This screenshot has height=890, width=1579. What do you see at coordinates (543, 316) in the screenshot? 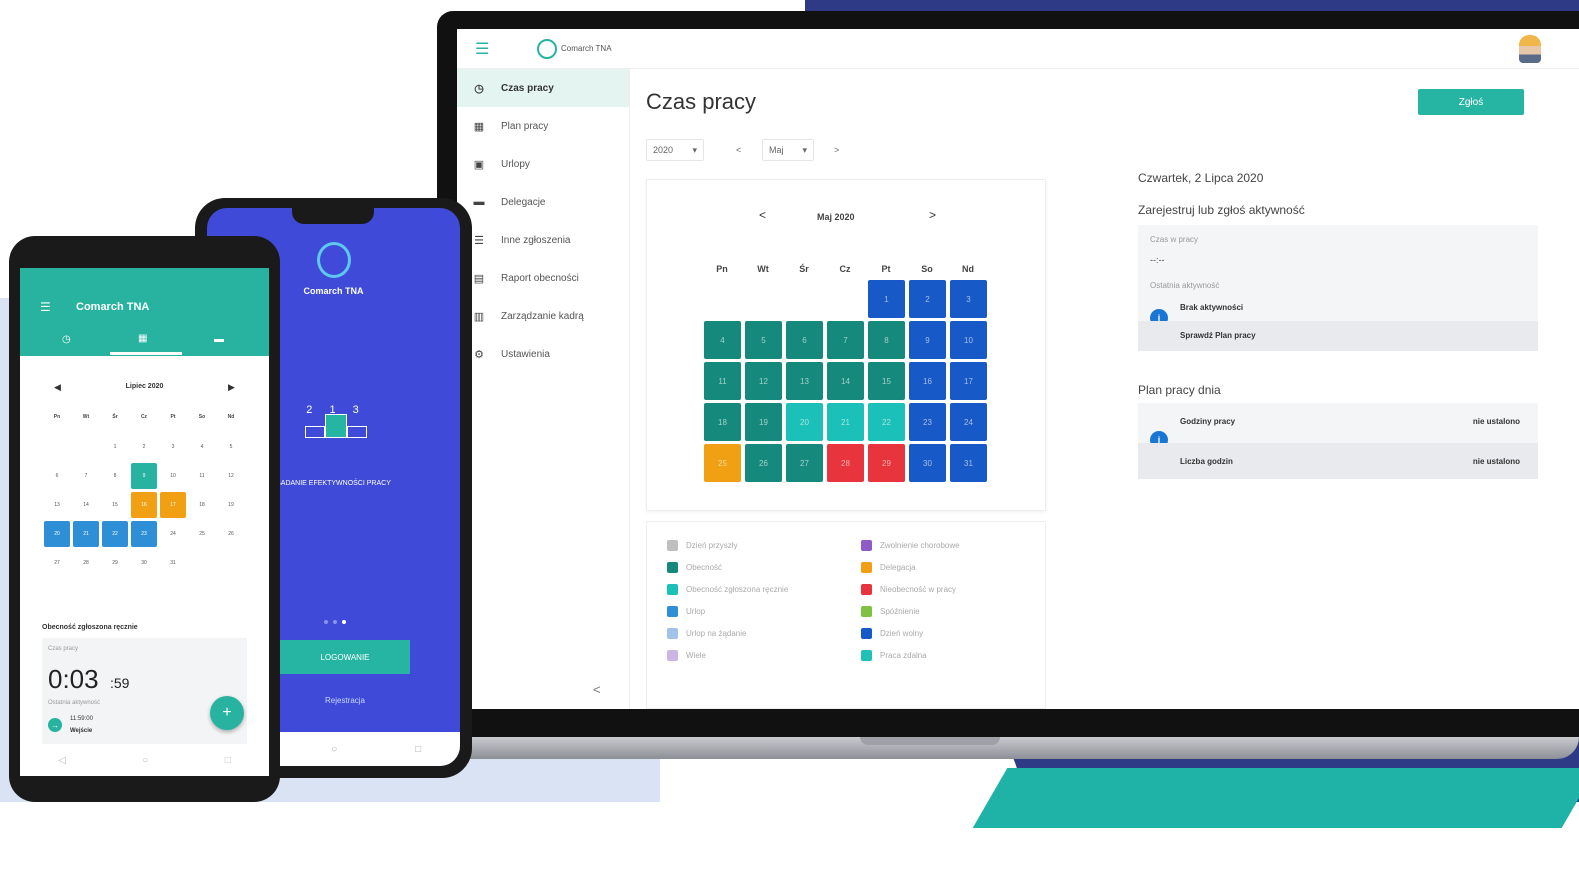
I see `sidebar-item: ▥ Zarządzanie kadrą` at bounding box center [543, 316].